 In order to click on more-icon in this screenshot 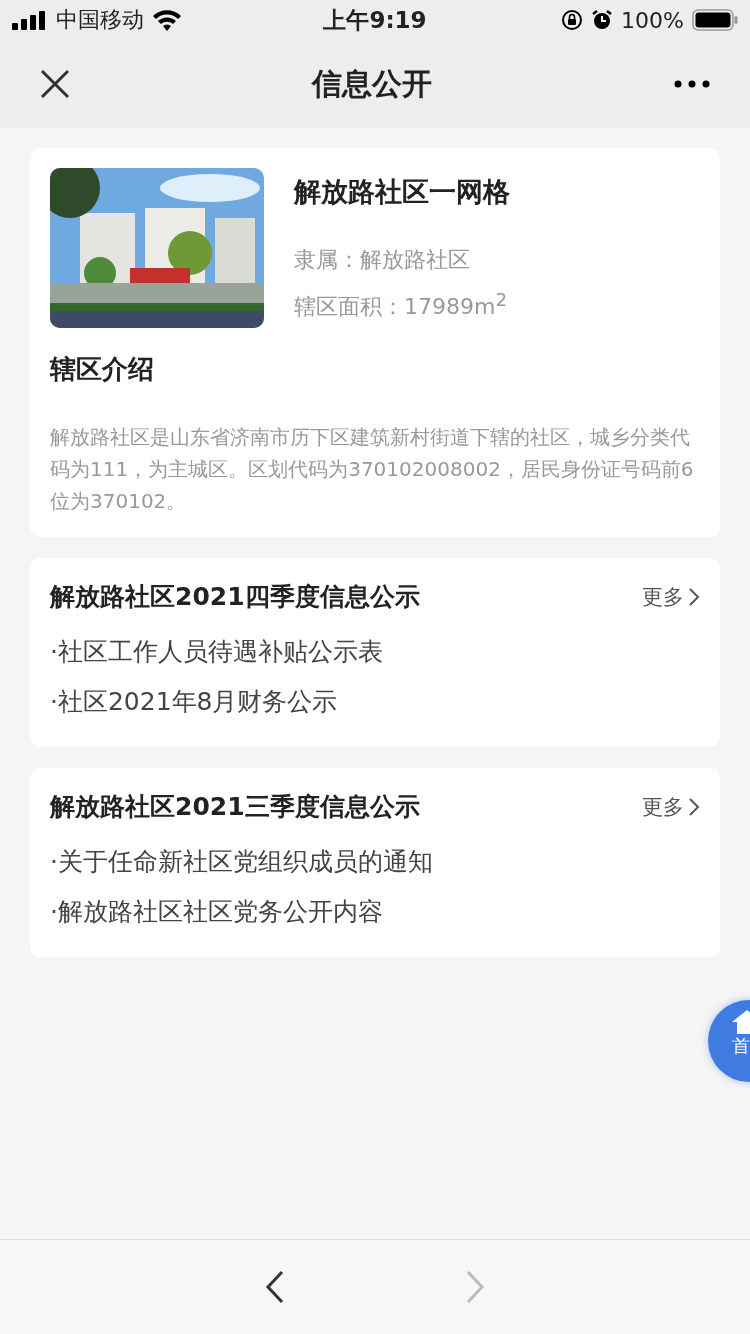, I will do `click(692, 84)`.